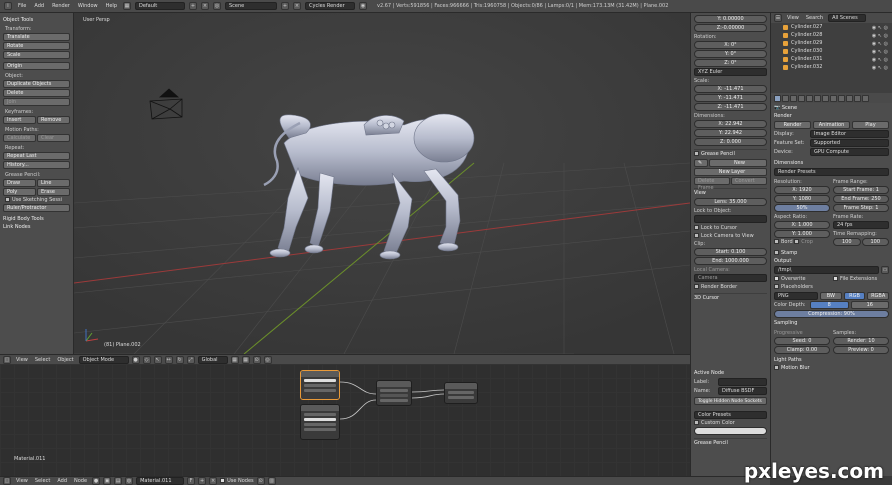 Image resolution: width=892 pixels, height=485 pixels. I want to click on frame-step-field: Frame Step: 1, so click(861, 208).